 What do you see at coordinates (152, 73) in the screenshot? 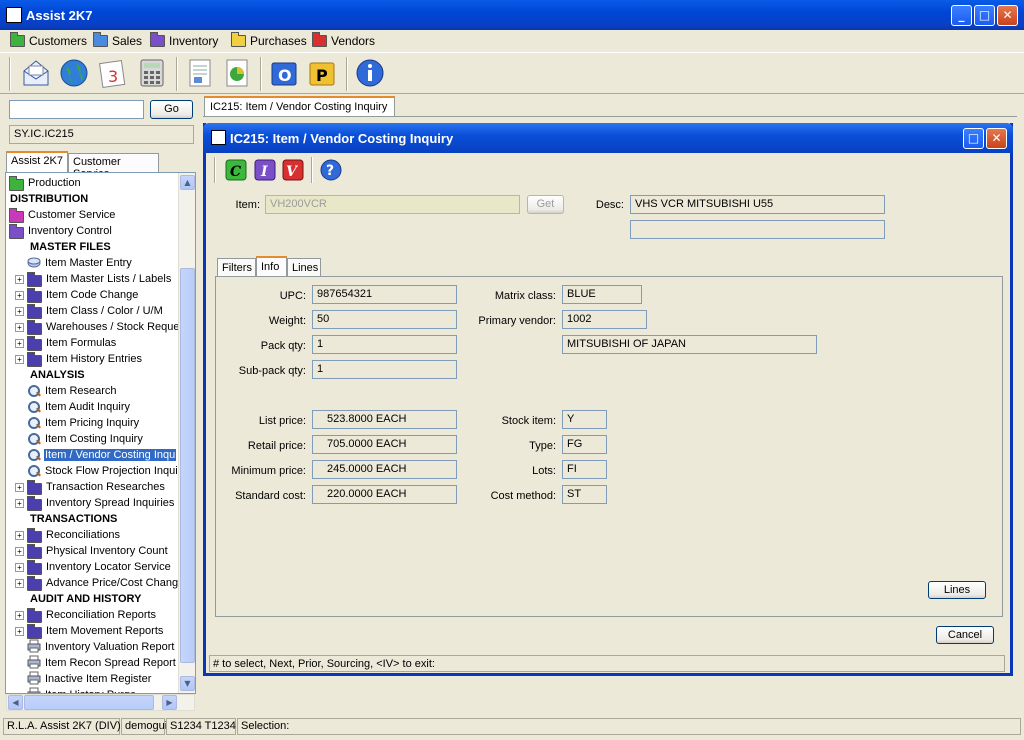
I see `calculator-icon` at bounding box center [152, 73].